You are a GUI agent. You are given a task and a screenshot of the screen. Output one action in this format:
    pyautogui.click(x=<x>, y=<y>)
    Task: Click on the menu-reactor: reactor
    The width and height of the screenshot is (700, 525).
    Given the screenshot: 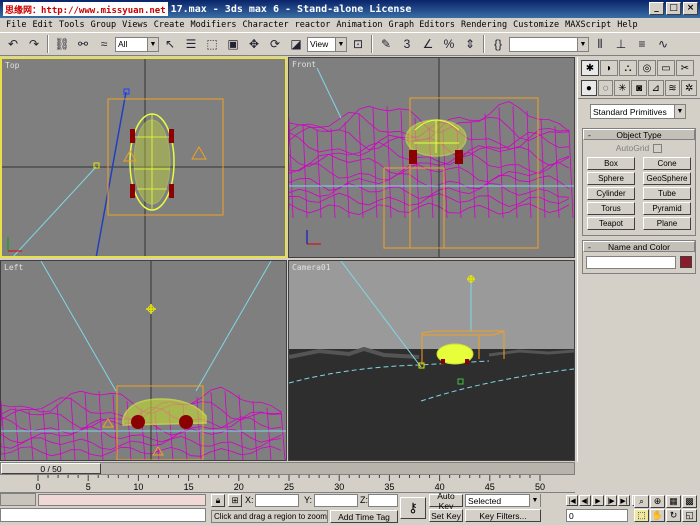 What is the action you would take?
    pyautogui.click(x=313, y=25)
    